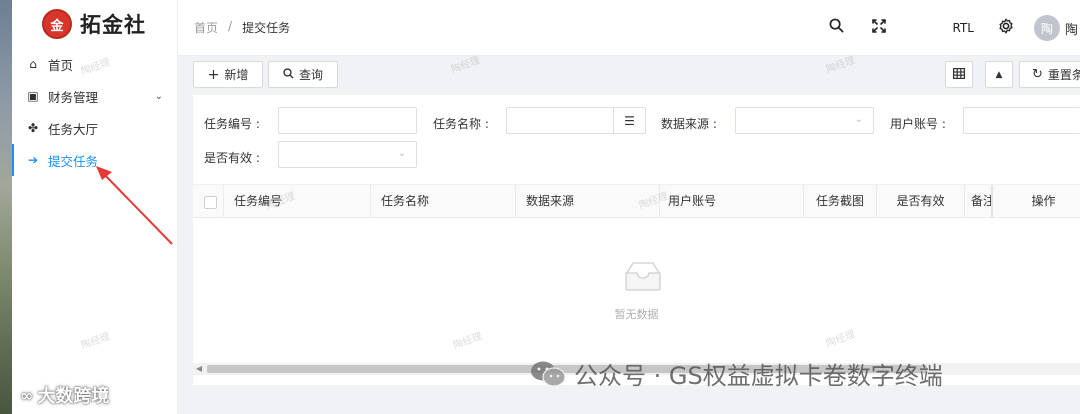  Describe the element at coordinates (73, 396) in the screenshot. I see `bottom-left-watermark-text: 大数跨境` at that location.